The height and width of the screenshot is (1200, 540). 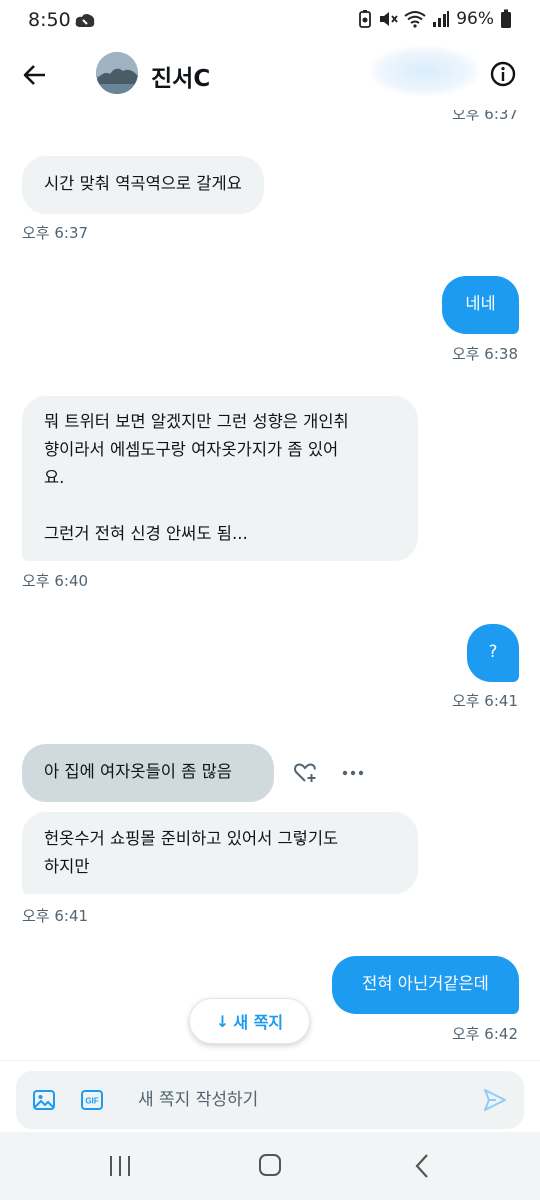 I want to click on message-line: 뭐 트위터 보면 알겠지만 그런 성향은 개인취, so click(x=196, y=421).